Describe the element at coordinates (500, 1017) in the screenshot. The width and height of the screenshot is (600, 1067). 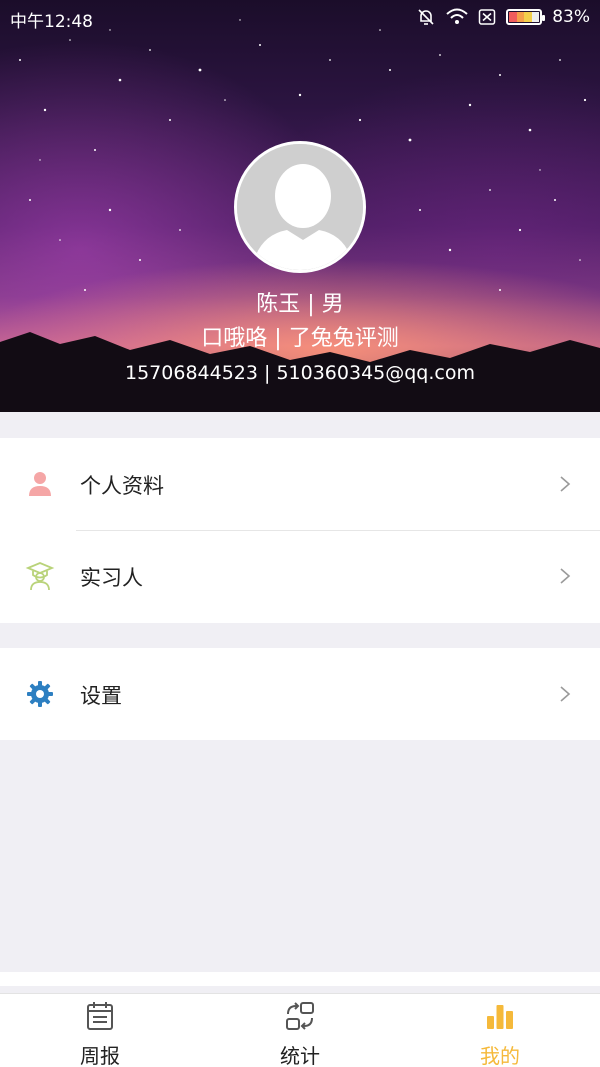
I see `bar-chart-icon` at that location.